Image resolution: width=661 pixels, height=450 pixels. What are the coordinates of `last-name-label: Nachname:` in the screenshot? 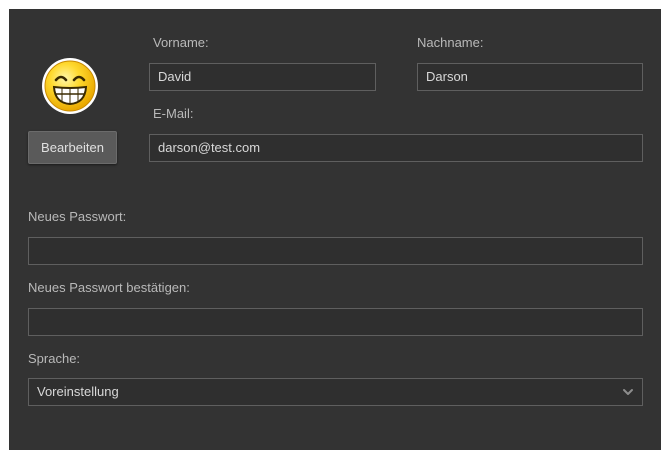 It's located at (450, 42).